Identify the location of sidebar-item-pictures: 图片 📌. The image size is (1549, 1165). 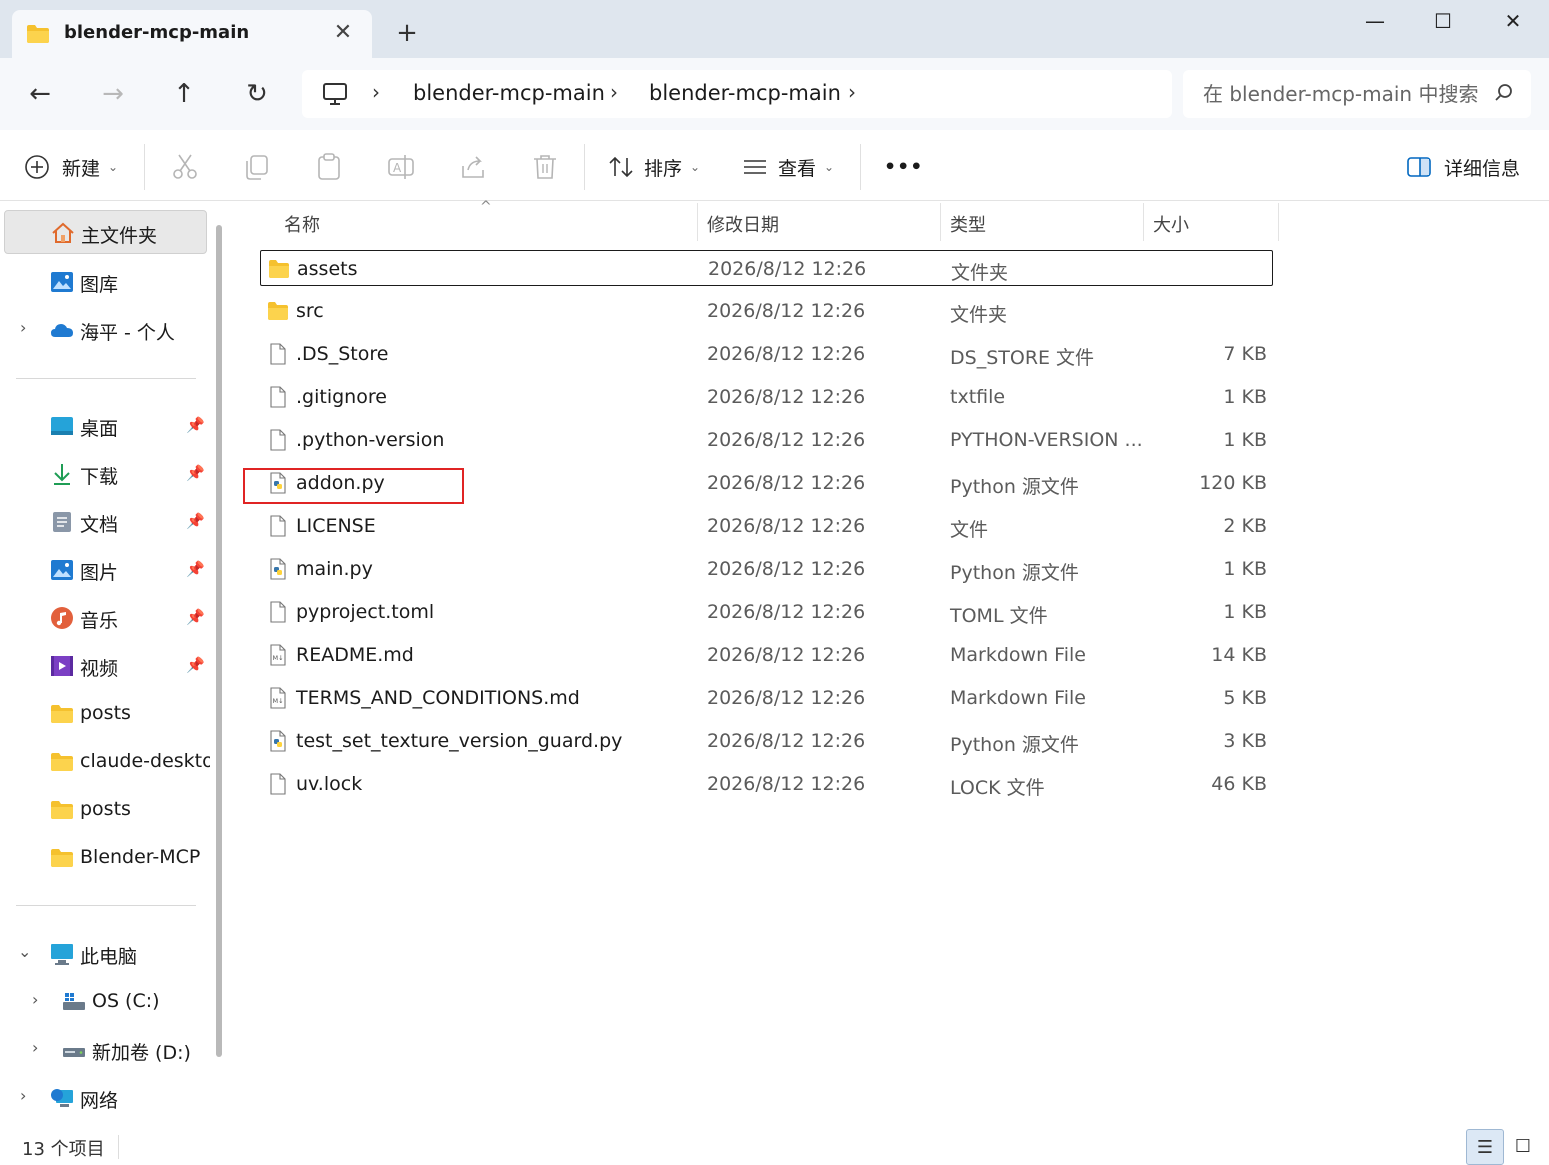
(105, 570).